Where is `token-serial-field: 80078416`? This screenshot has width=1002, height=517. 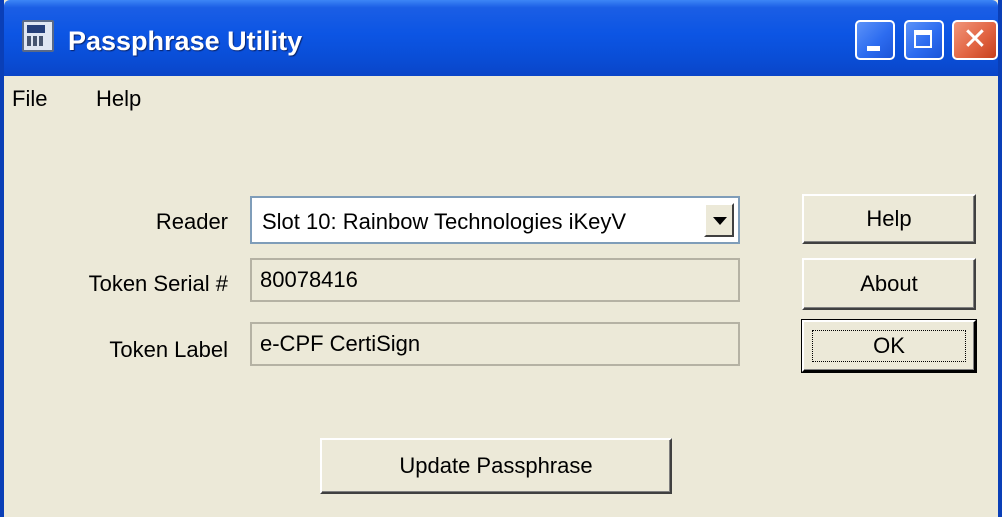 token-serial-field: 80078416 is located at coordinates (495, 280).